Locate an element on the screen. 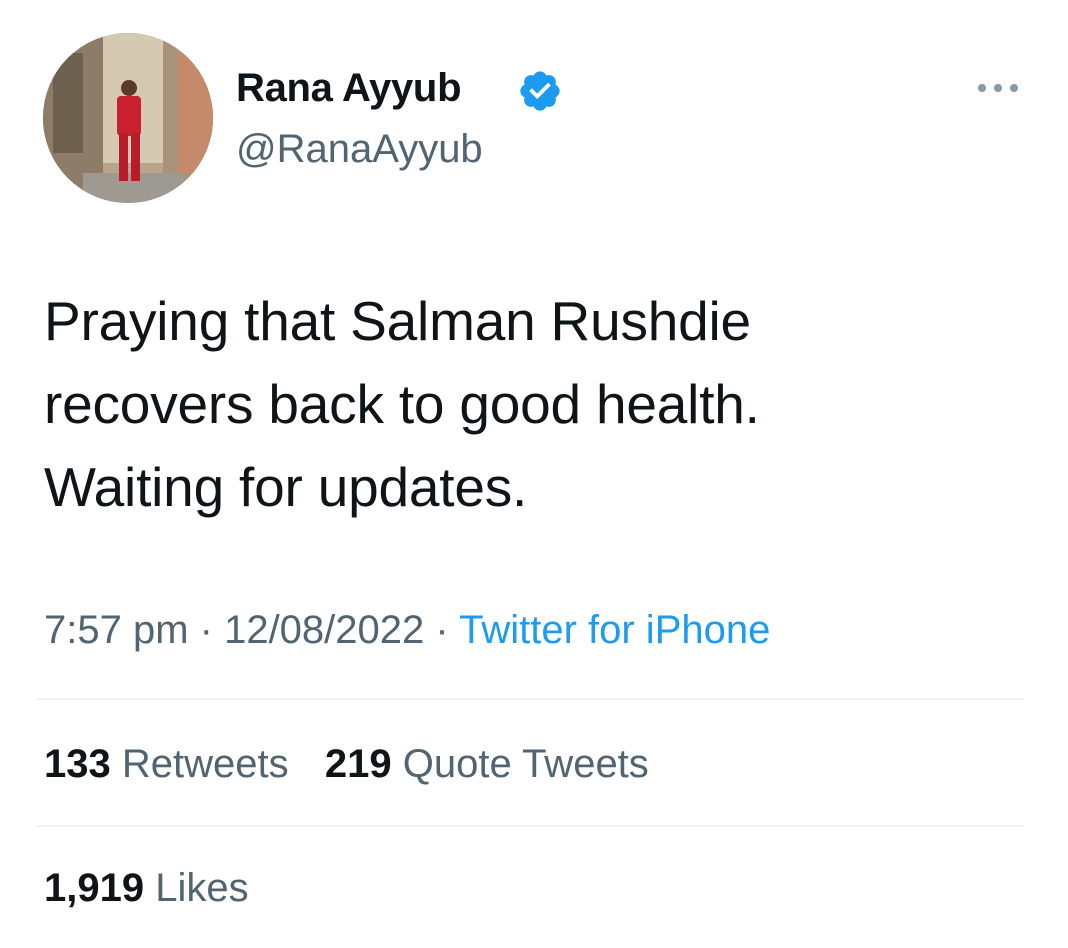 This screenshot has width=1068, height=948. likes-count: 1,919 is located at coordinates (94, 888).